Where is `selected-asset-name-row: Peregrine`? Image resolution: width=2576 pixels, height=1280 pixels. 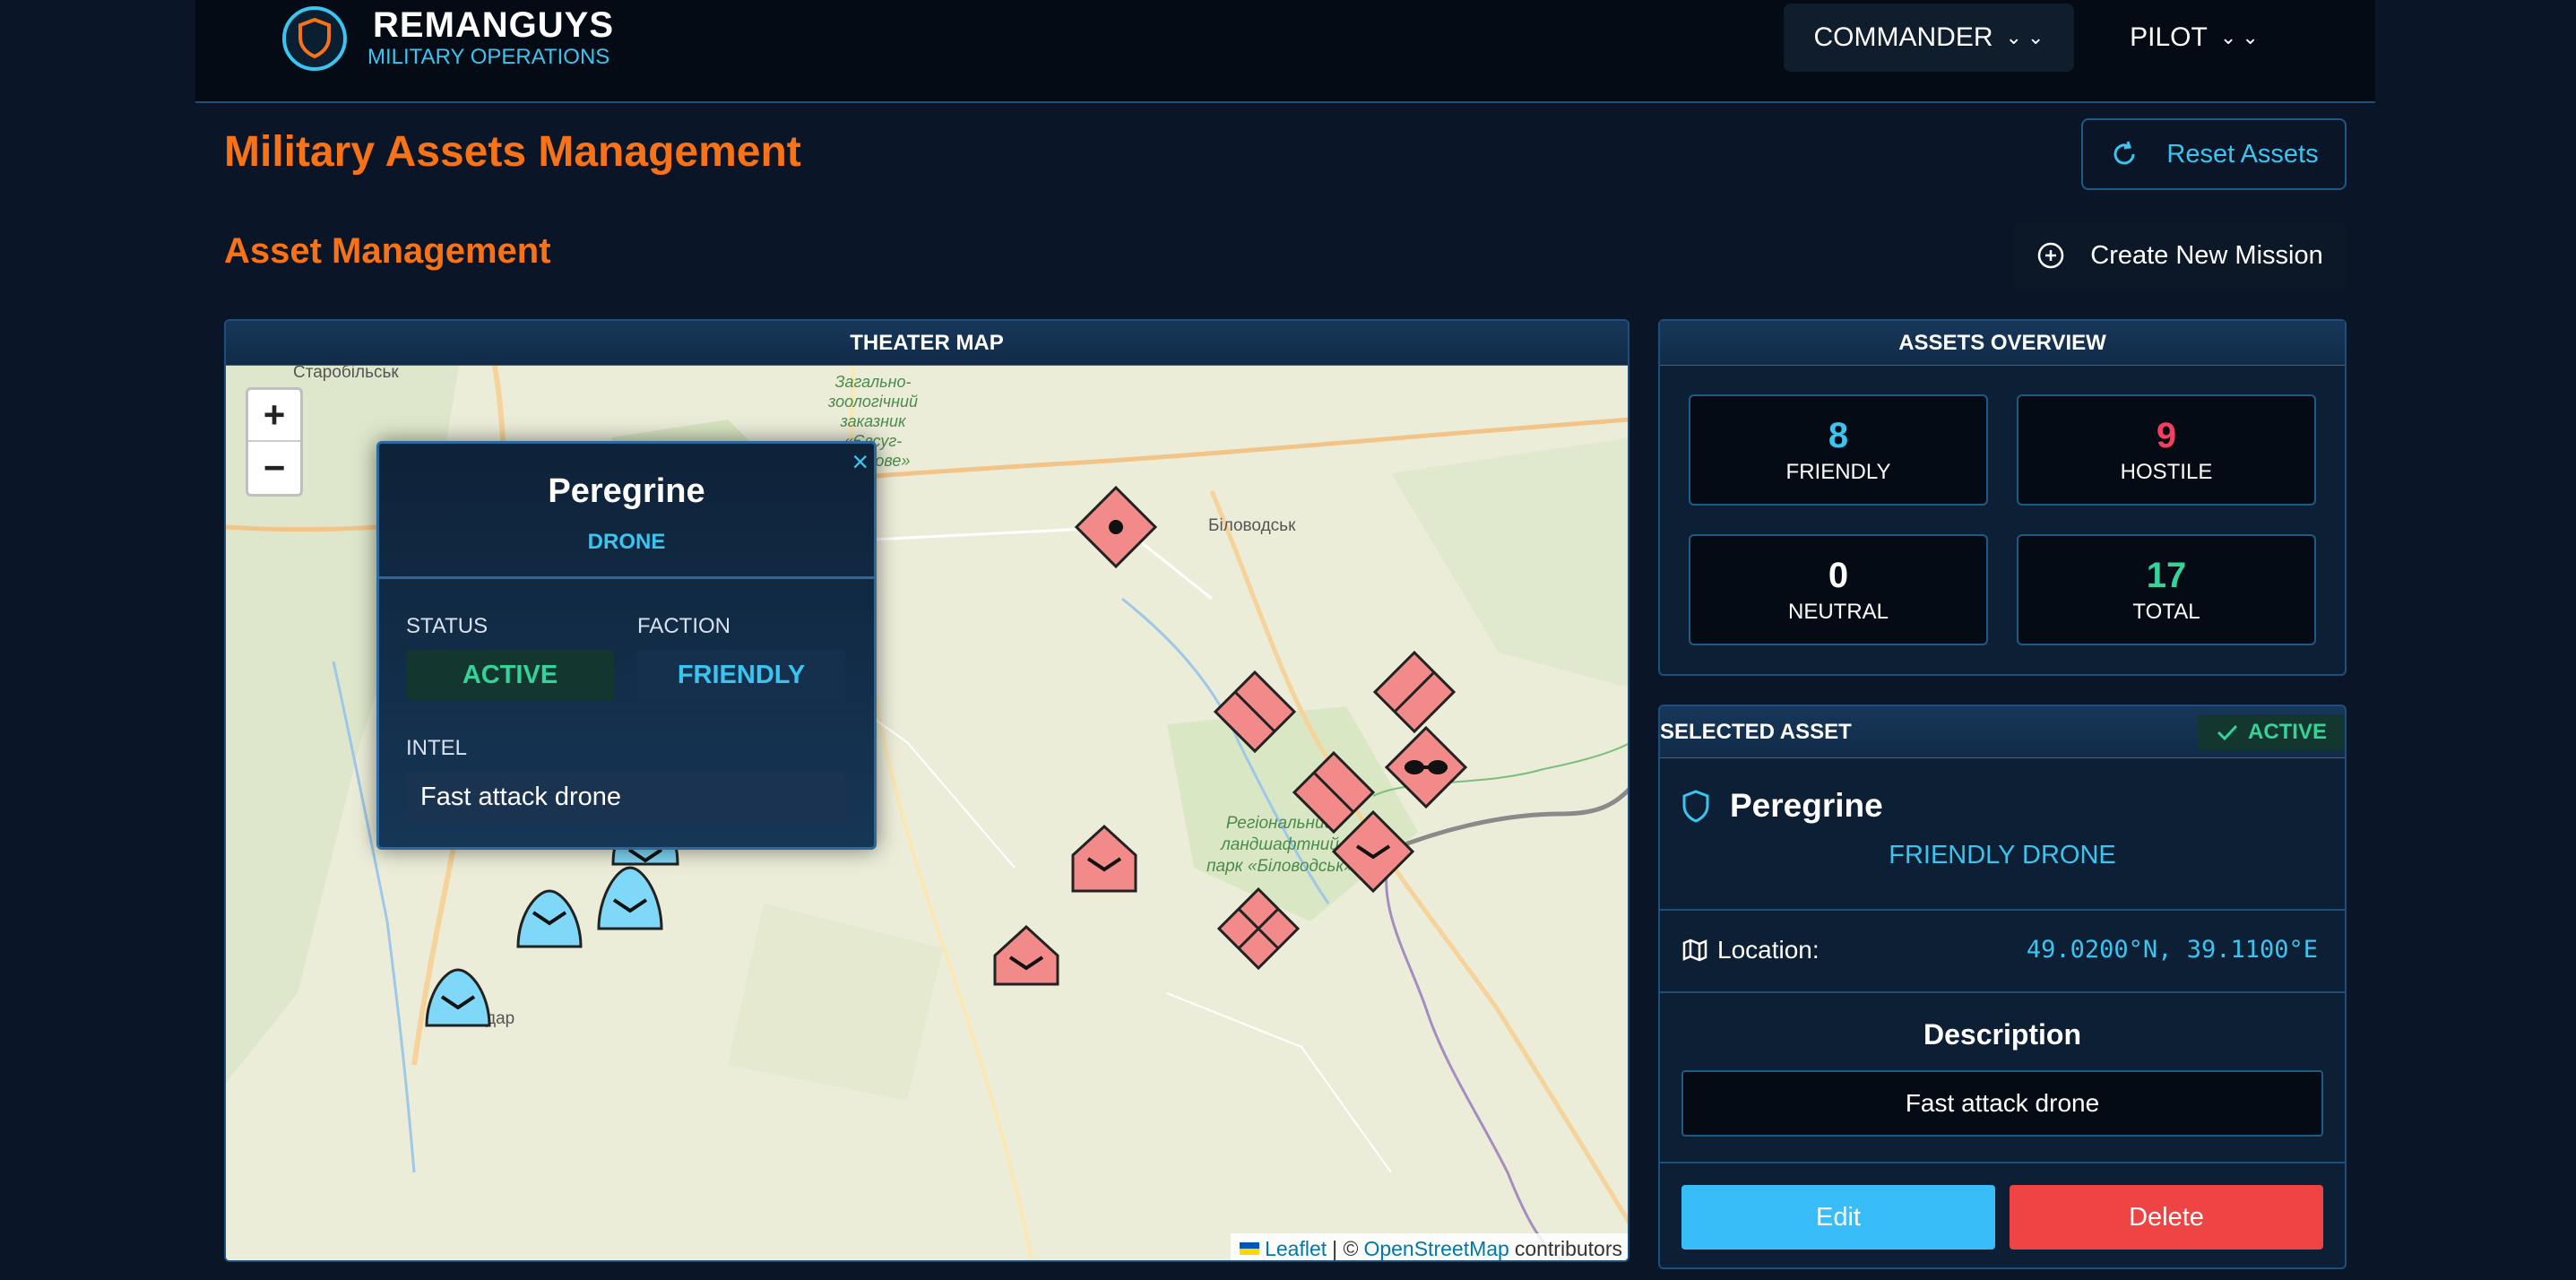
selected-asset-name-row: Peregrine is located at coordinates (1782, 806).